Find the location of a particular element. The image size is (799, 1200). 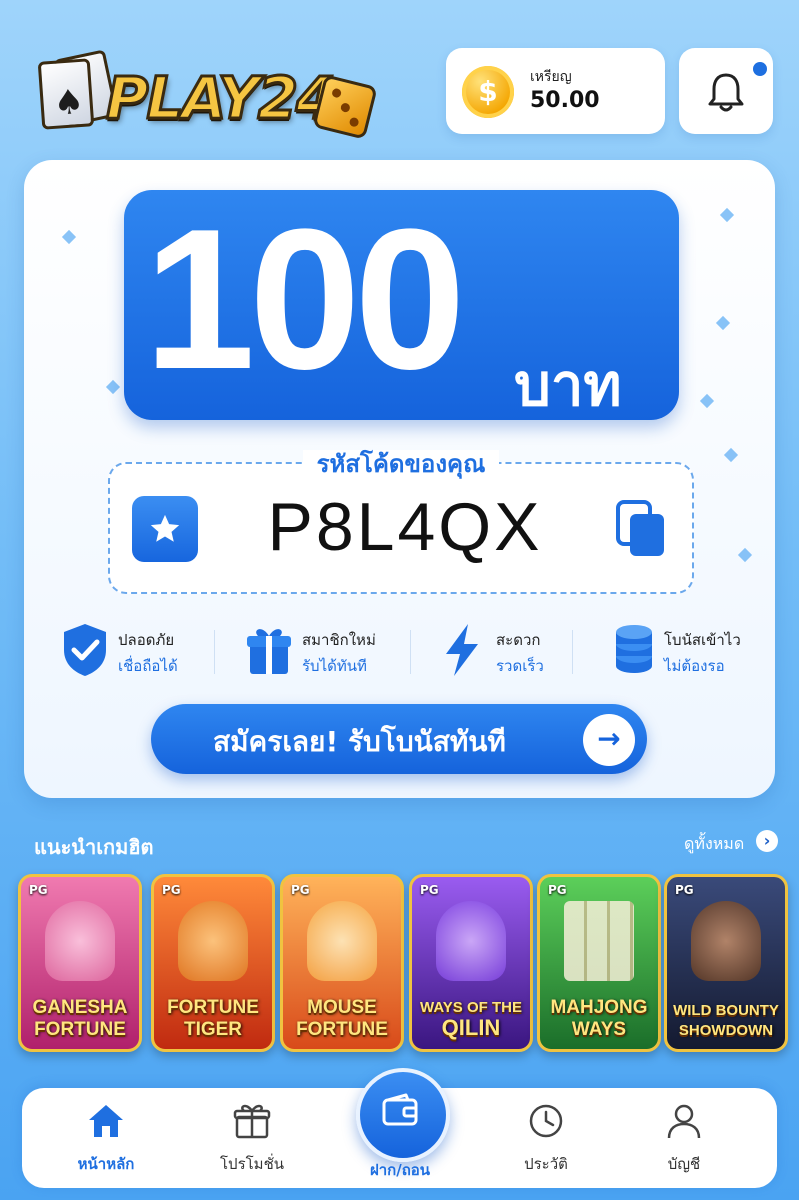

feature-subtitle: รวดเร็ว is located at coordinates (520, 666).